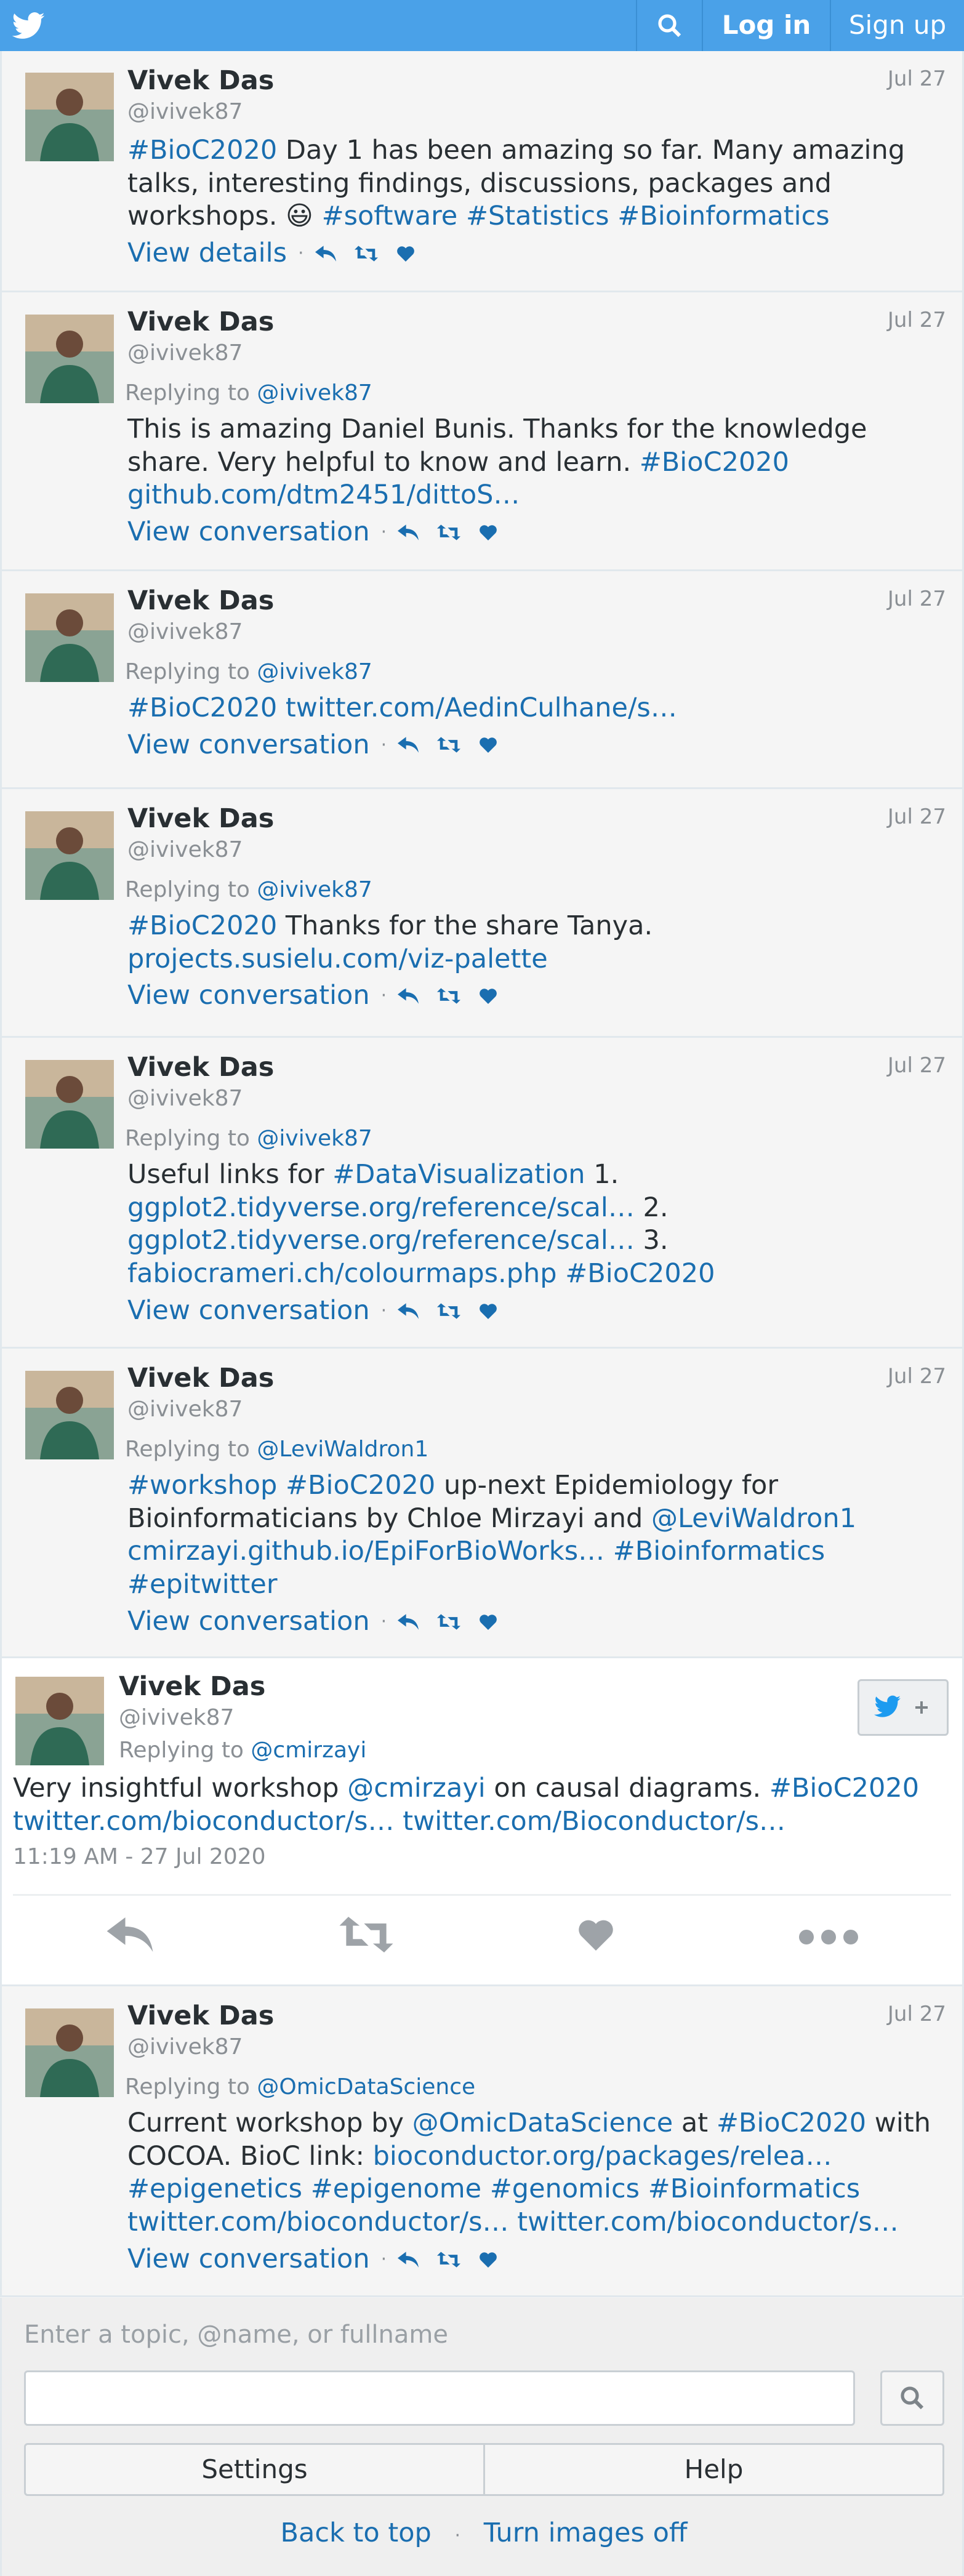 This screenshot has width=964, height=2576. What do you see at coordinates (713, 2469) in the screenshot?
I see `help-button: Help` at bounding box center [713, 2469].